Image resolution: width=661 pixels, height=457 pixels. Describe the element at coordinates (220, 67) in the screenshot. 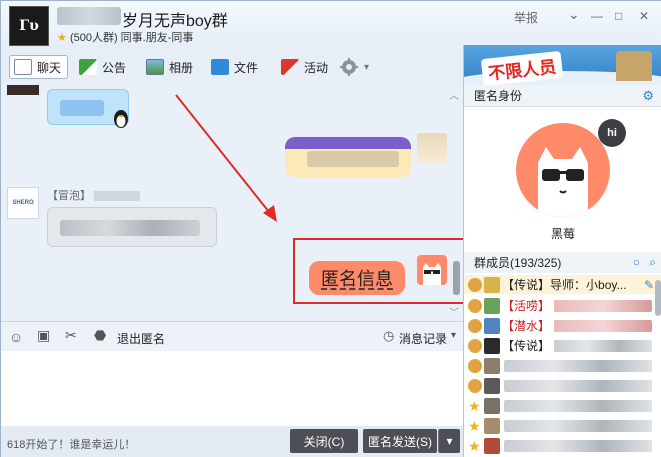

I see `folder-icon` at that location.